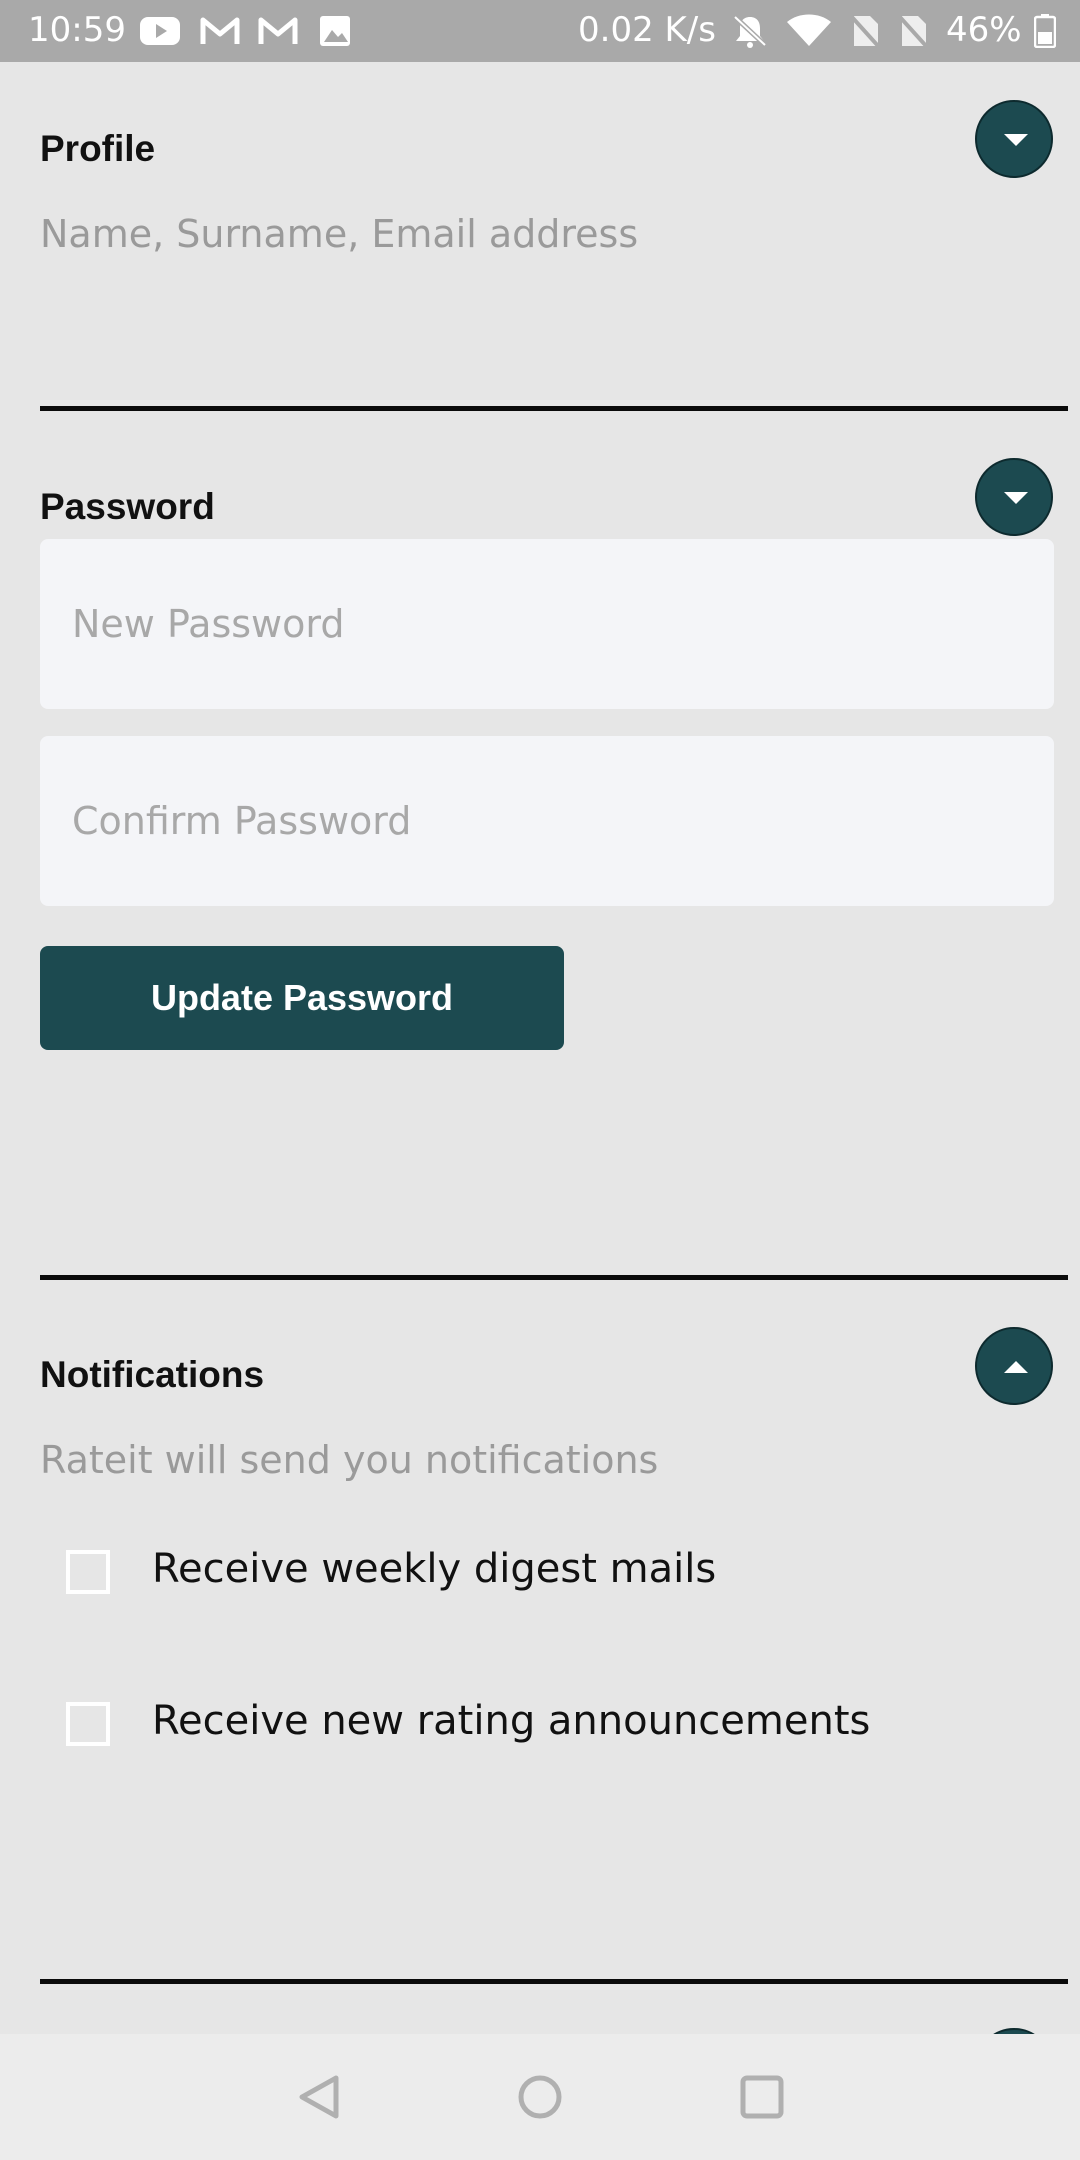 The width and height of the screenshot is (1080, 2160). I want to click on chevron-up-icon, so click(1016, 1367).